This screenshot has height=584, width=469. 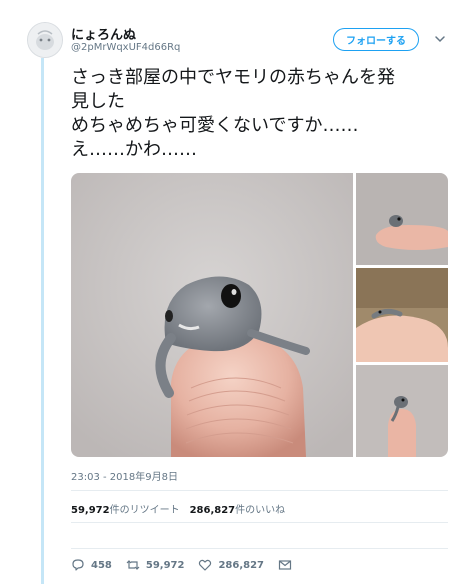 What do you see at coordinates (165, 565) in the screenshot?
I see `retweet-count: 59,972` at bounding box center [165, 565].